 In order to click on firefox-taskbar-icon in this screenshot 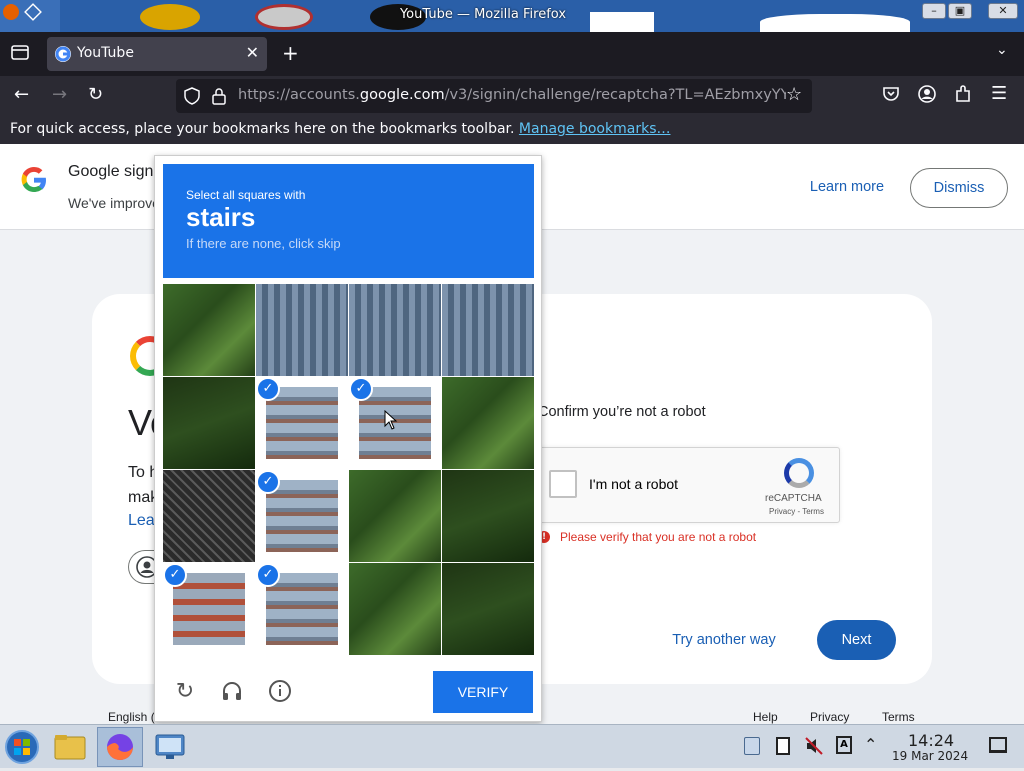, I will do `click(120, 747)`.